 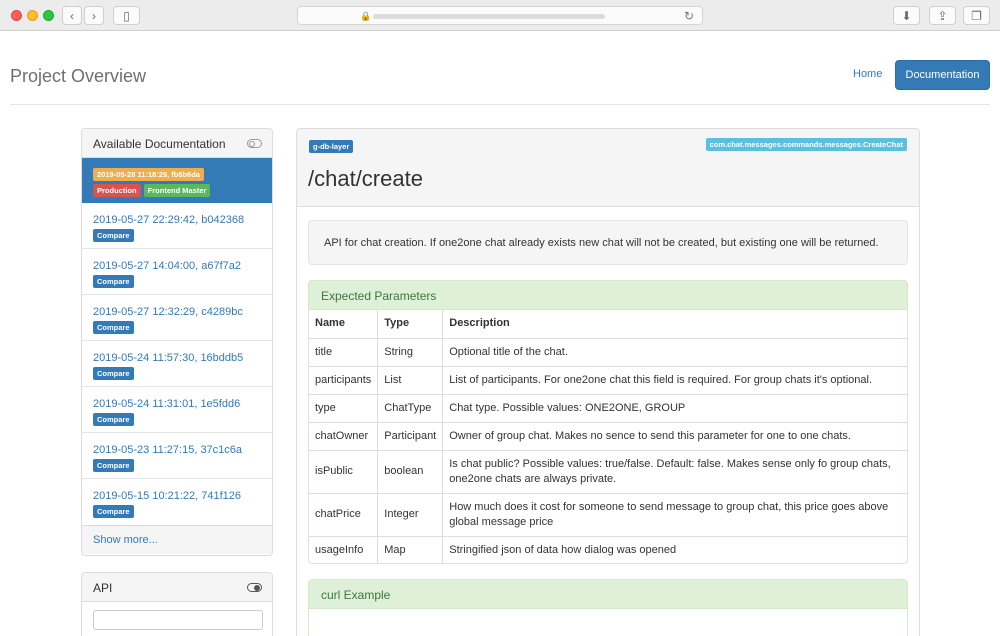 What do you see at coordinates (182, 266) in the screenshot?
I see `version-link: 2019-05-27 14:04:00, a67f7a2` at bounding box center [182, 266].